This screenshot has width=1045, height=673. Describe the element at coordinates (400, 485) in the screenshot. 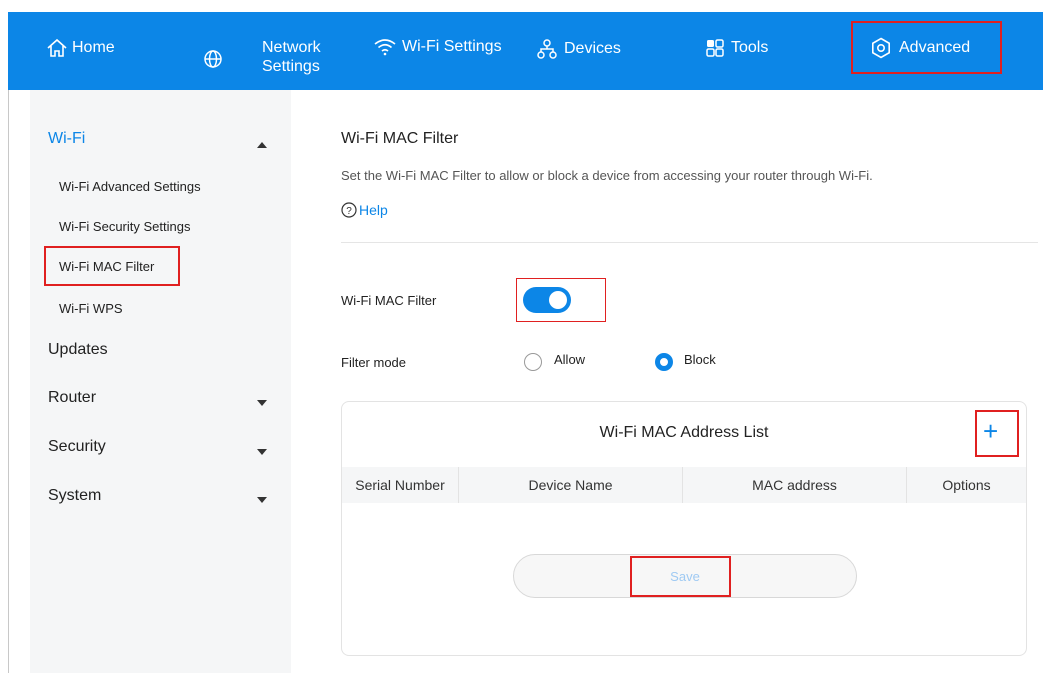

I see `column-serial-number: Serial Number` at that location.